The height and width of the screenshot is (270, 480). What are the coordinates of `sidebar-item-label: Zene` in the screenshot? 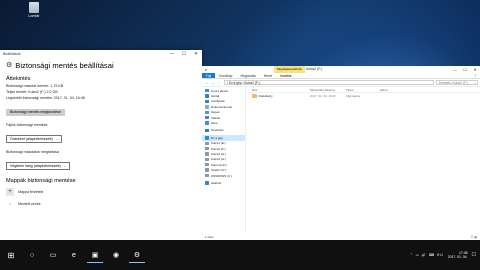 It's located at (214, 123).